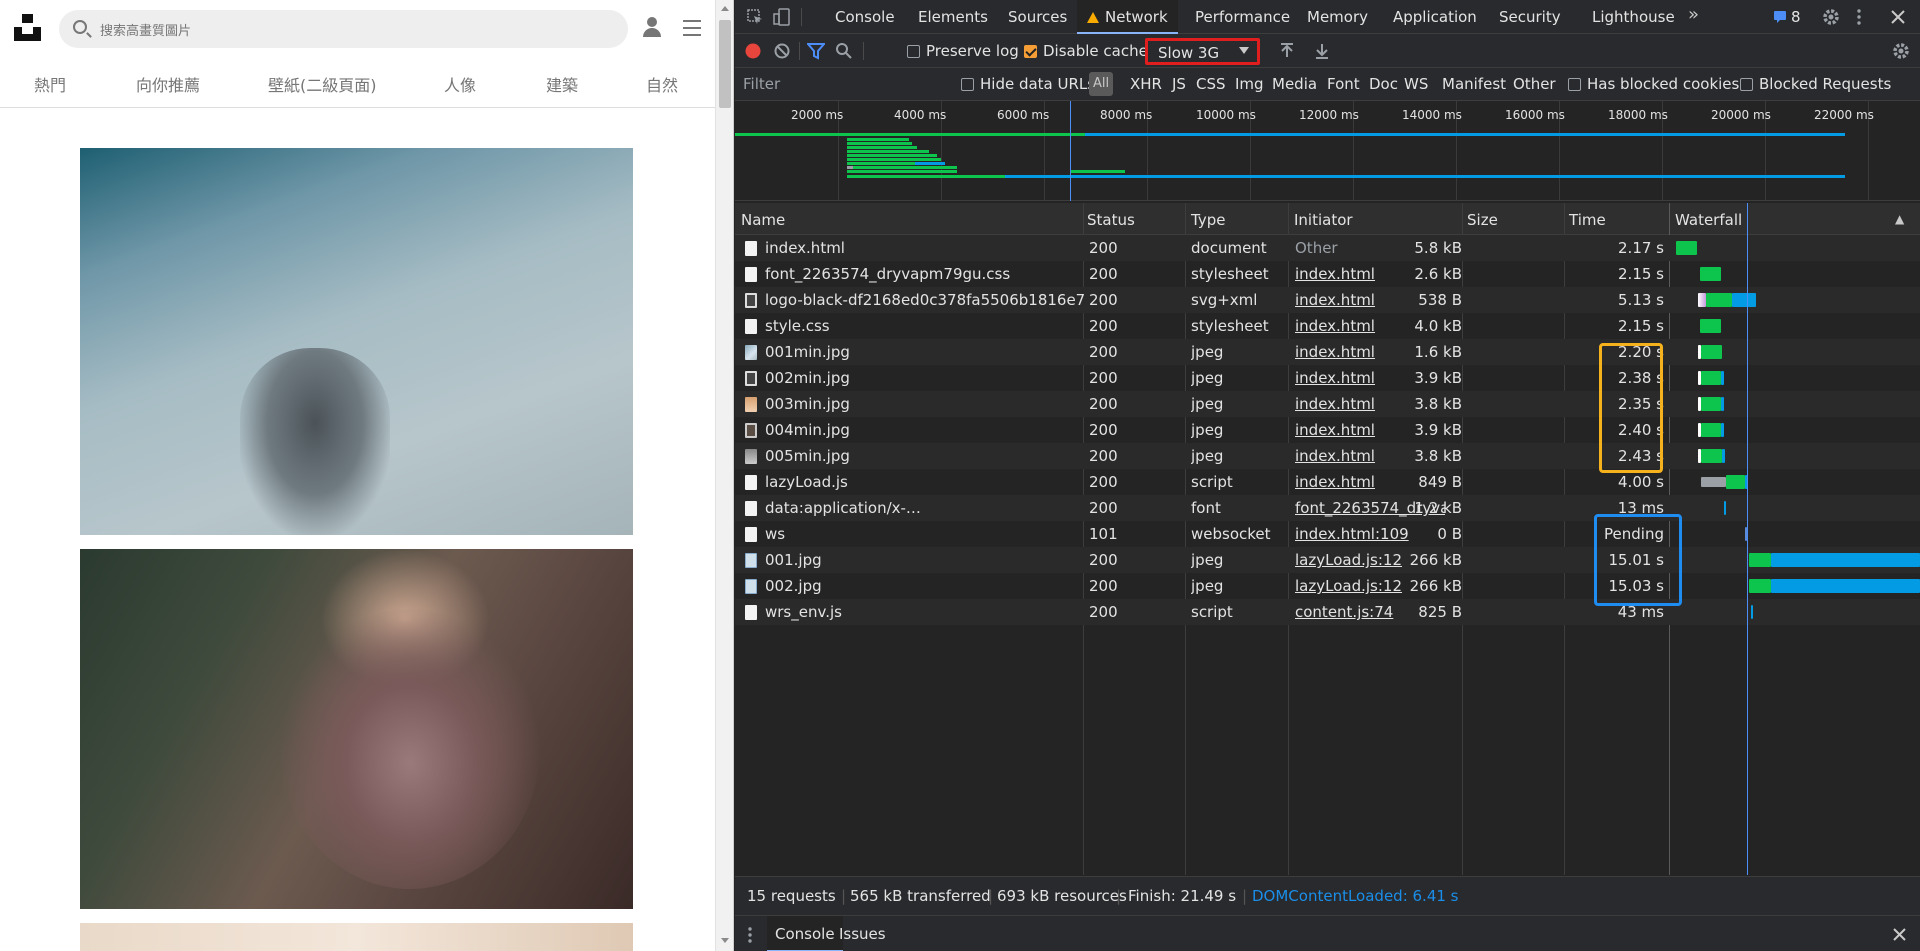 The image size is (1920, 951). What do you see at coordinates (1859, 17) in the screenshot?
I see `more-options-icon` at bounding box center [1859, 17].